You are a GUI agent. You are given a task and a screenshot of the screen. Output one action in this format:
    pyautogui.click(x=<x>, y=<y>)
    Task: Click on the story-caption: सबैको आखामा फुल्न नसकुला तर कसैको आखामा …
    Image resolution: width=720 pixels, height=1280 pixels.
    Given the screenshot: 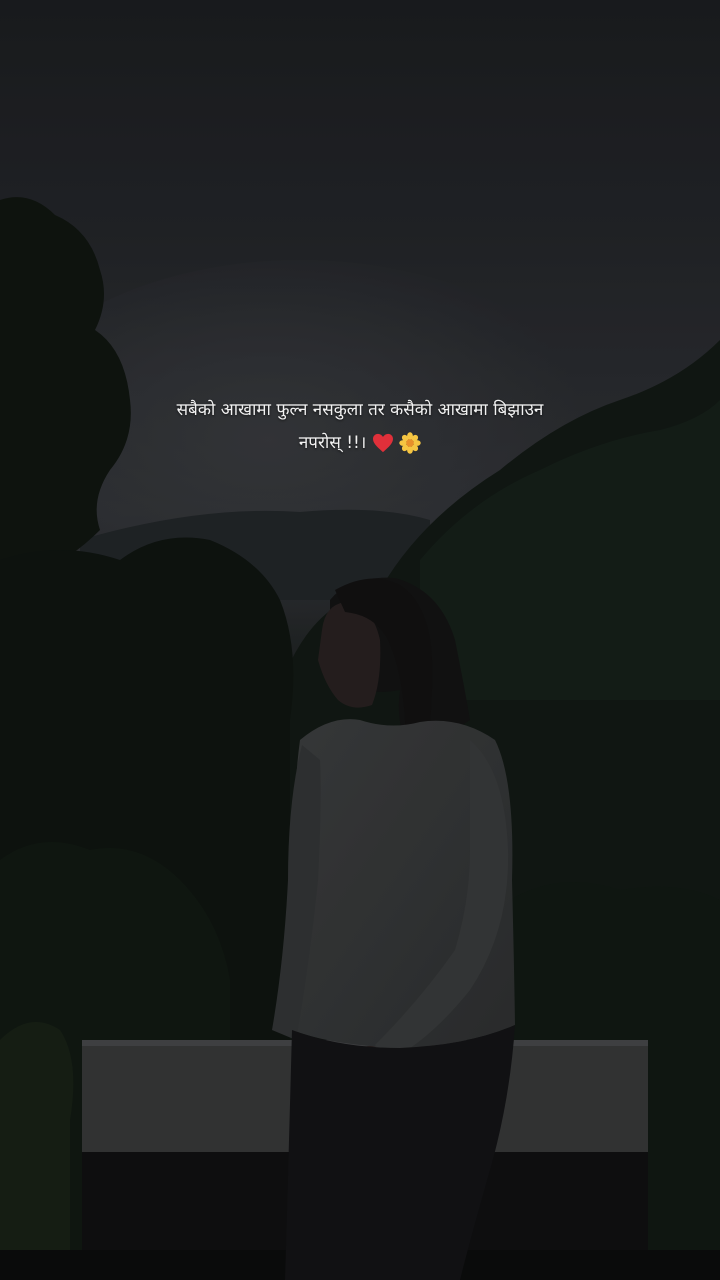 What is the action you would take?
    pyautogui.click(x=360, y=427)
    